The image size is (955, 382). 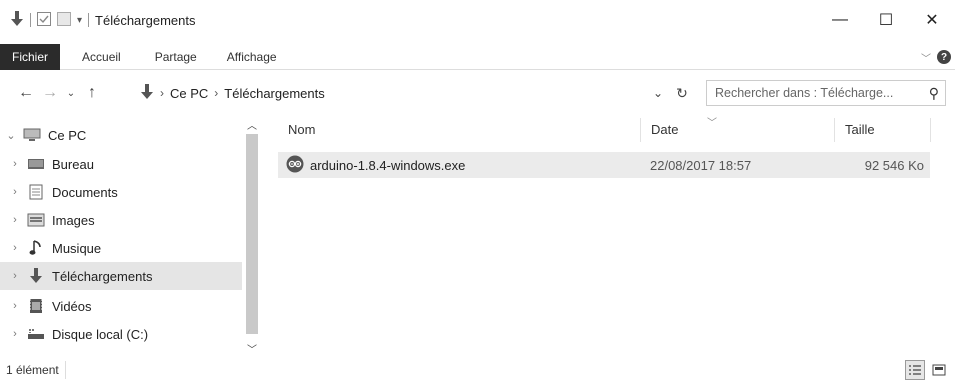 I want to click on scroll-thumb, so click(x=252, y=234).